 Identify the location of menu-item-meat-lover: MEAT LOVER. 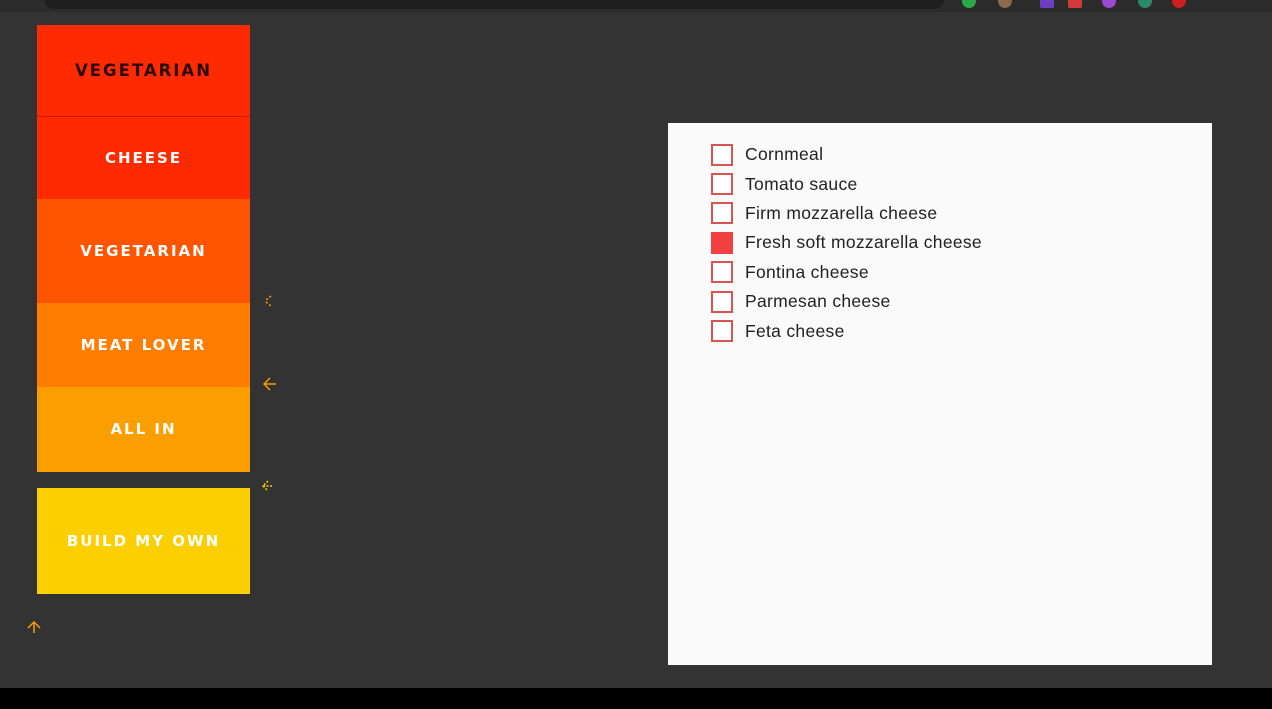
(143, 345).